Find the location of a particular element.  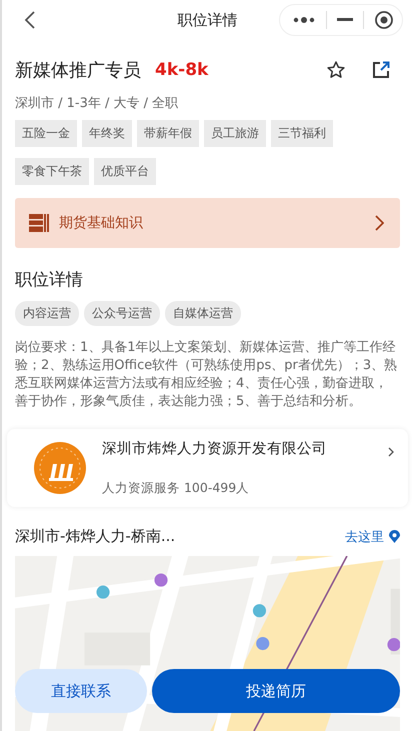

action-button: 投递简历 is located at coordinates (276, 691).